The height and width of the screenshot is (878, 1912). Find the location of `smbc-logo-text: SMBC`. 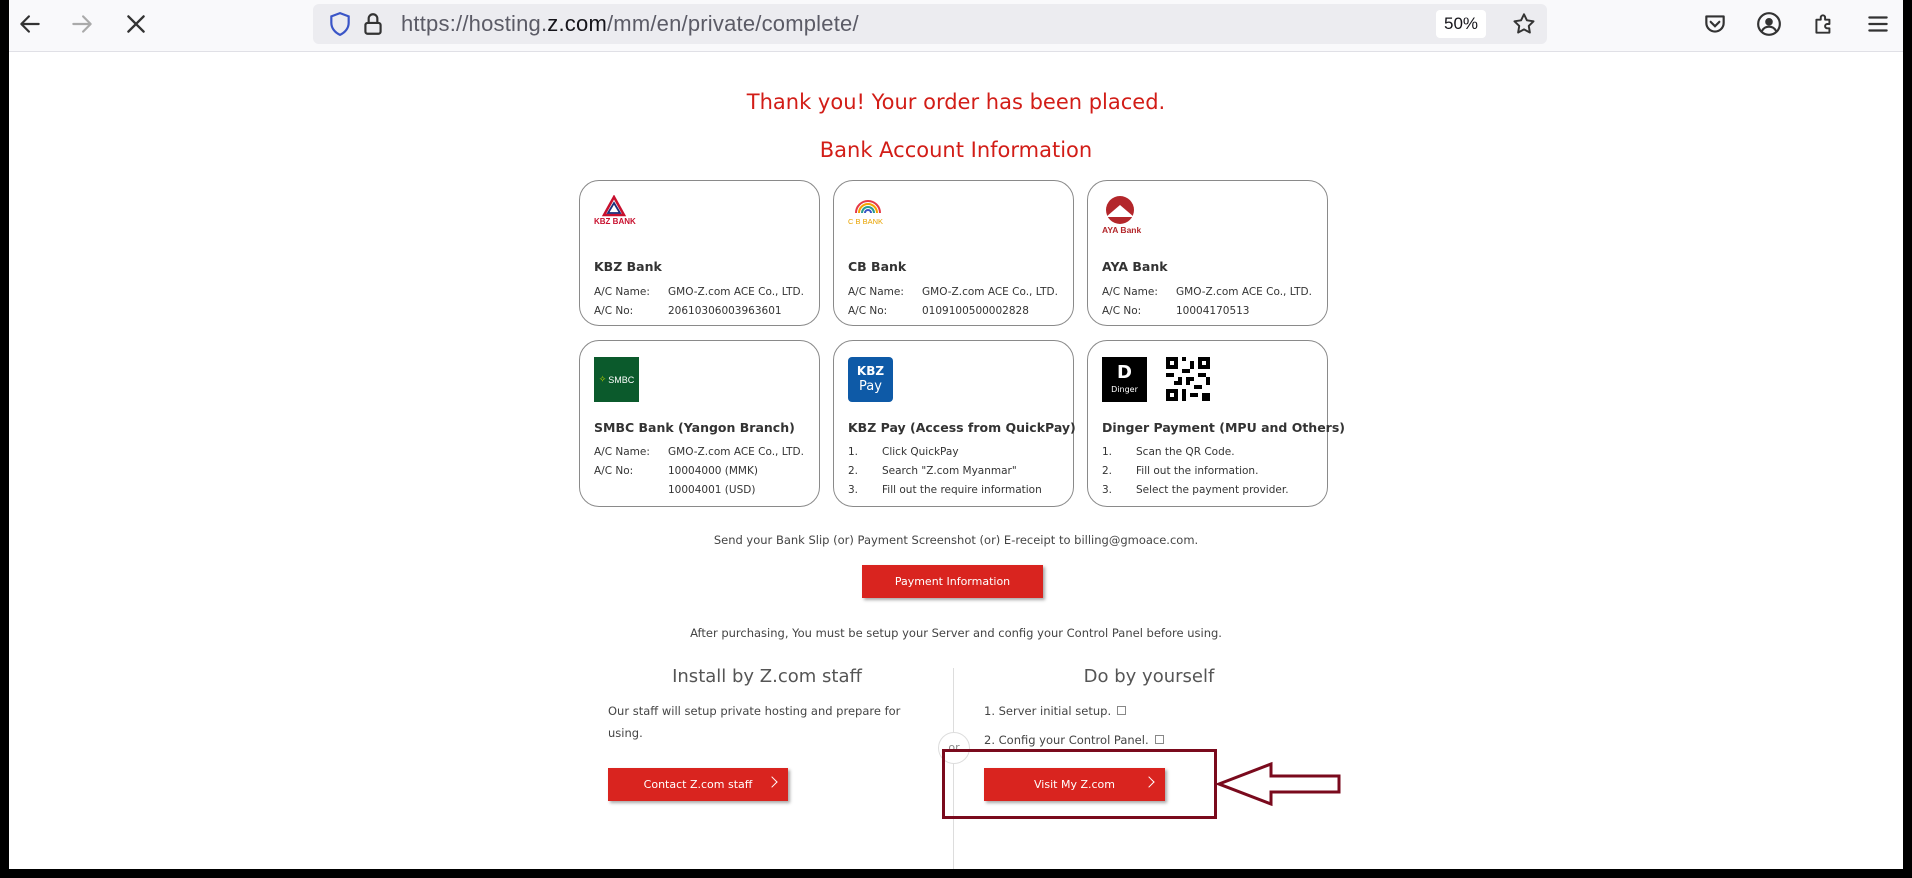

smbc-logo-text: SMBC is located at coordinates (621, 379).